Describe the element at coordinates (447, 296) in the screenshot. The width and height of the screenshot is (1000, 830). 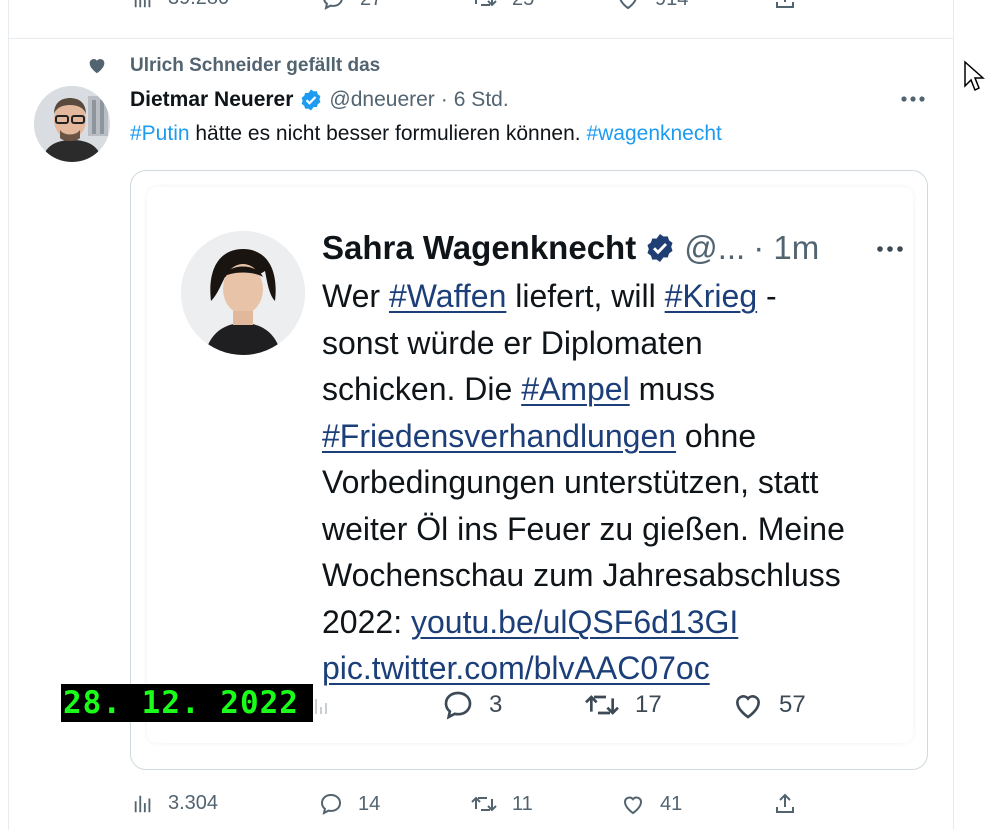
I see `hashtag-waffen: #Waffen` at that location.